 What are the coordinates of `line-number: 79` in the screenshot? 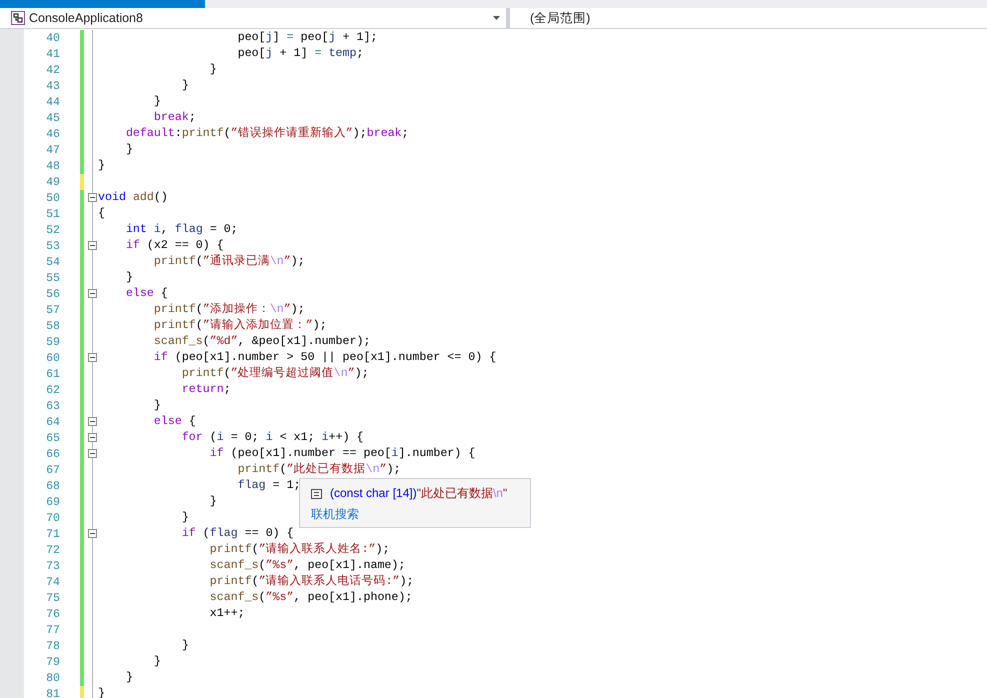 It's located at (52, 662).